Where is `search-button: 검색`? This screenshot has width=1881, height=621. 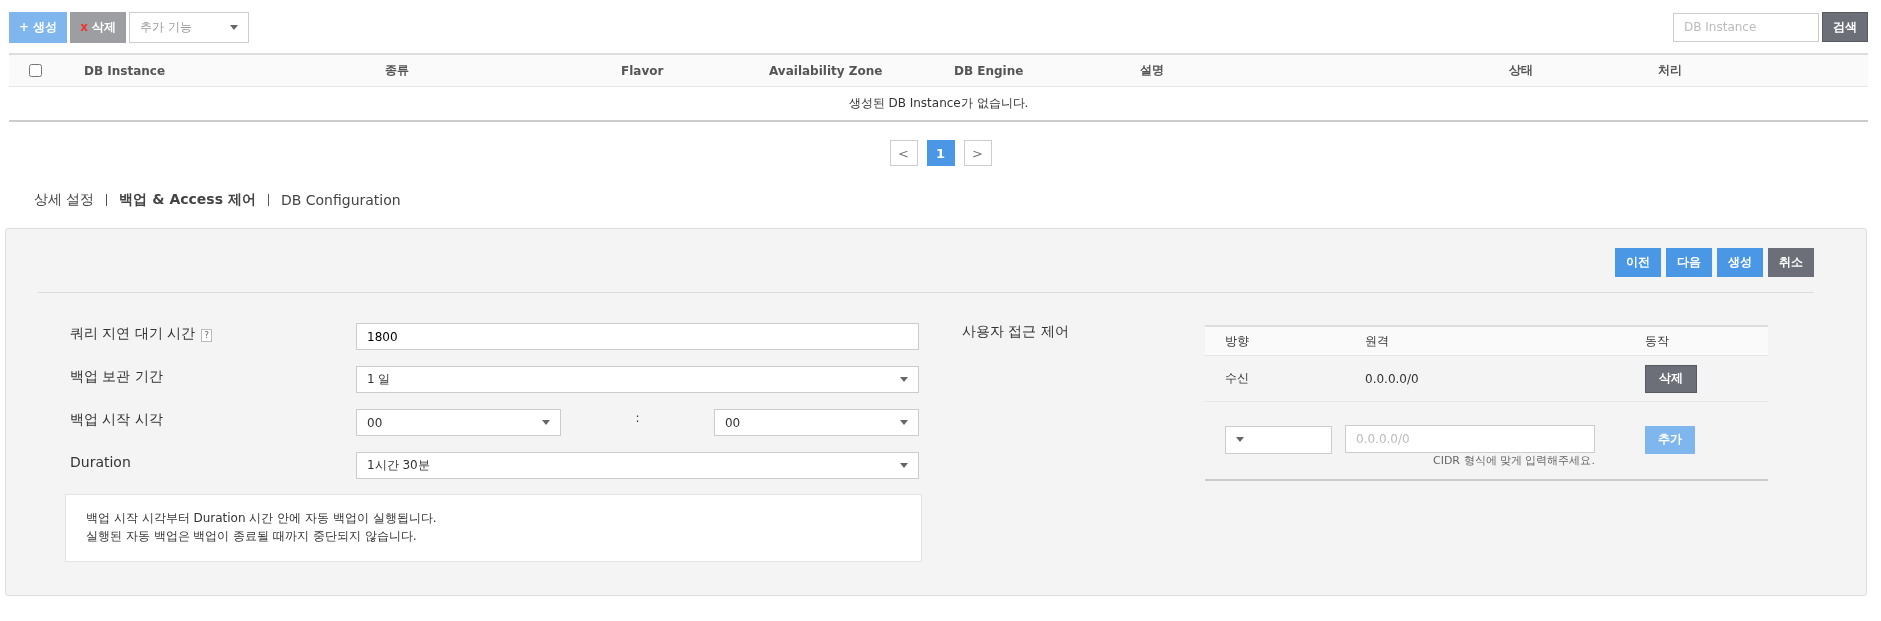 search-button: 검색 is located at coordinates (1845, 27).